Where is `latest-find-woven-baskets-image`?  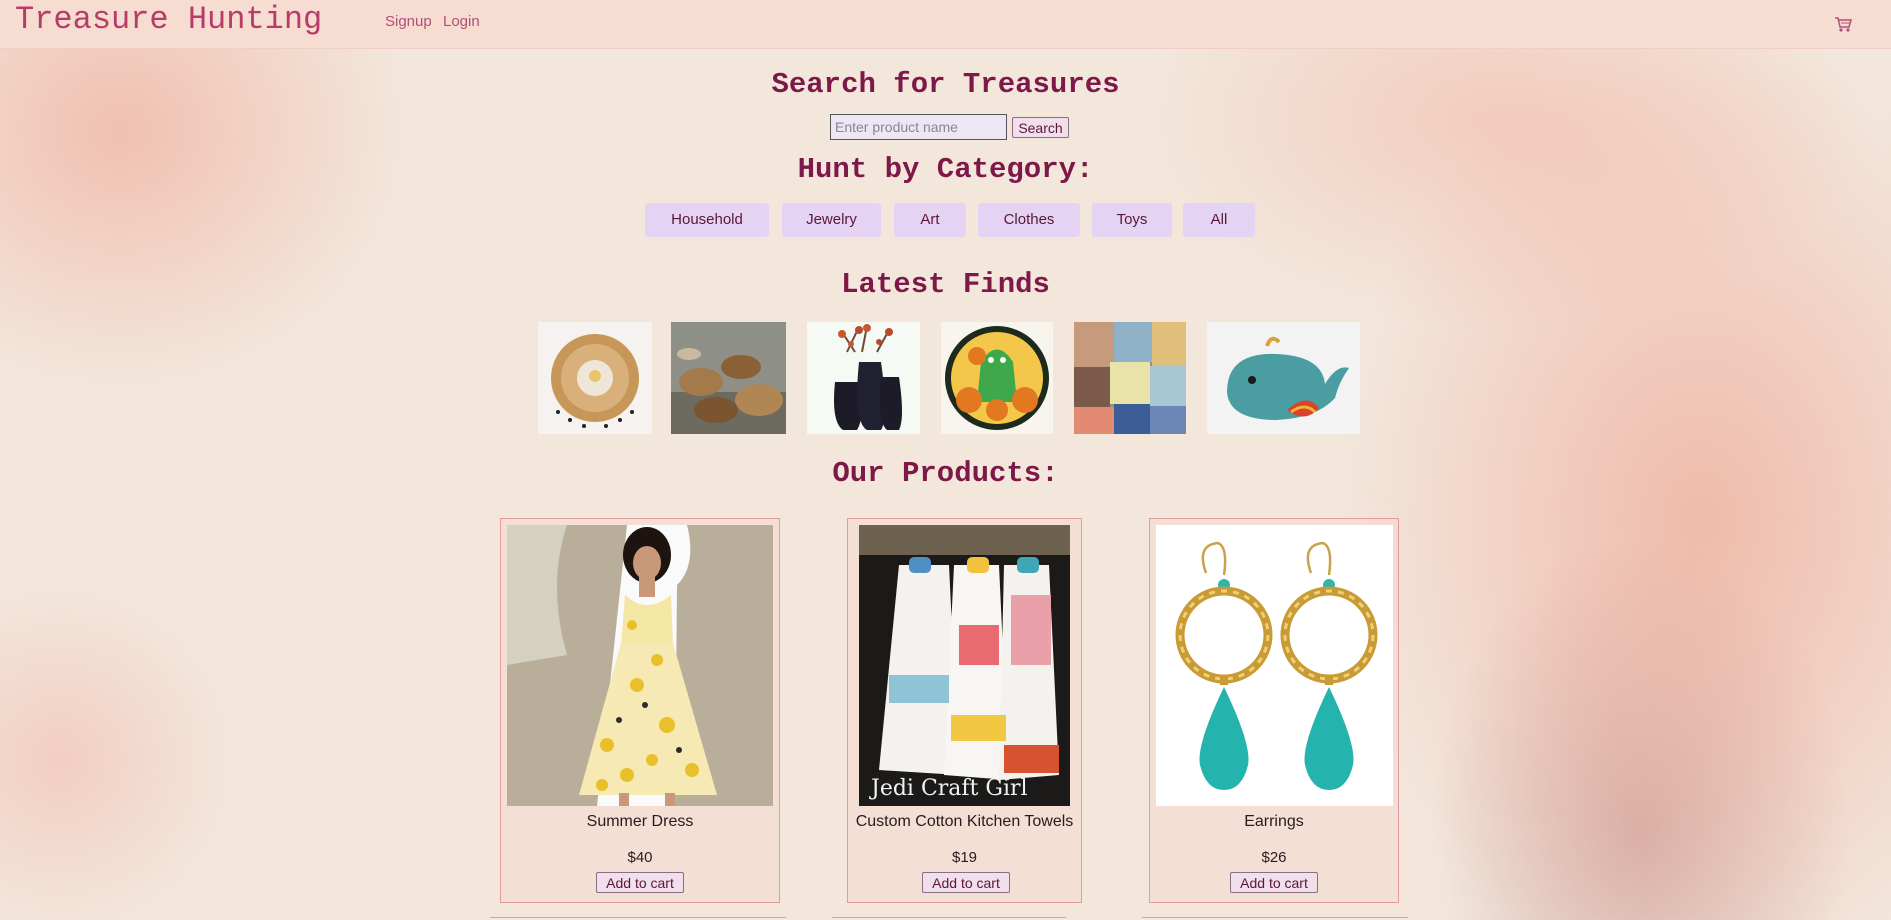
latest-find-woven-baskets-image is located at coordinates (728, 378).